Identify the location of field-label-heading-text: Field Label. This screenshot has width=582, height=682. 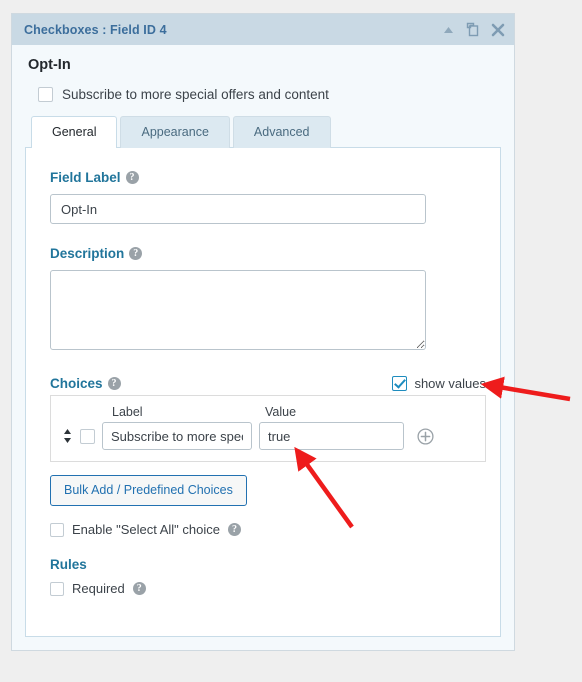
(85, 177).